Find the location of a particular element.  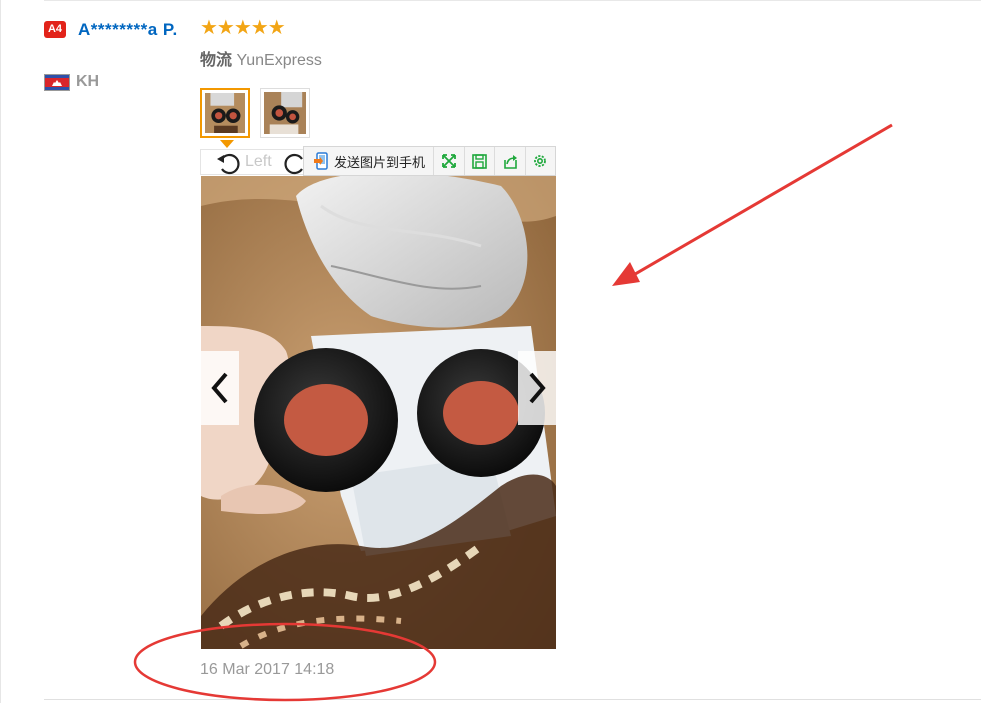

divider-top is located at coordinates (512, 0).